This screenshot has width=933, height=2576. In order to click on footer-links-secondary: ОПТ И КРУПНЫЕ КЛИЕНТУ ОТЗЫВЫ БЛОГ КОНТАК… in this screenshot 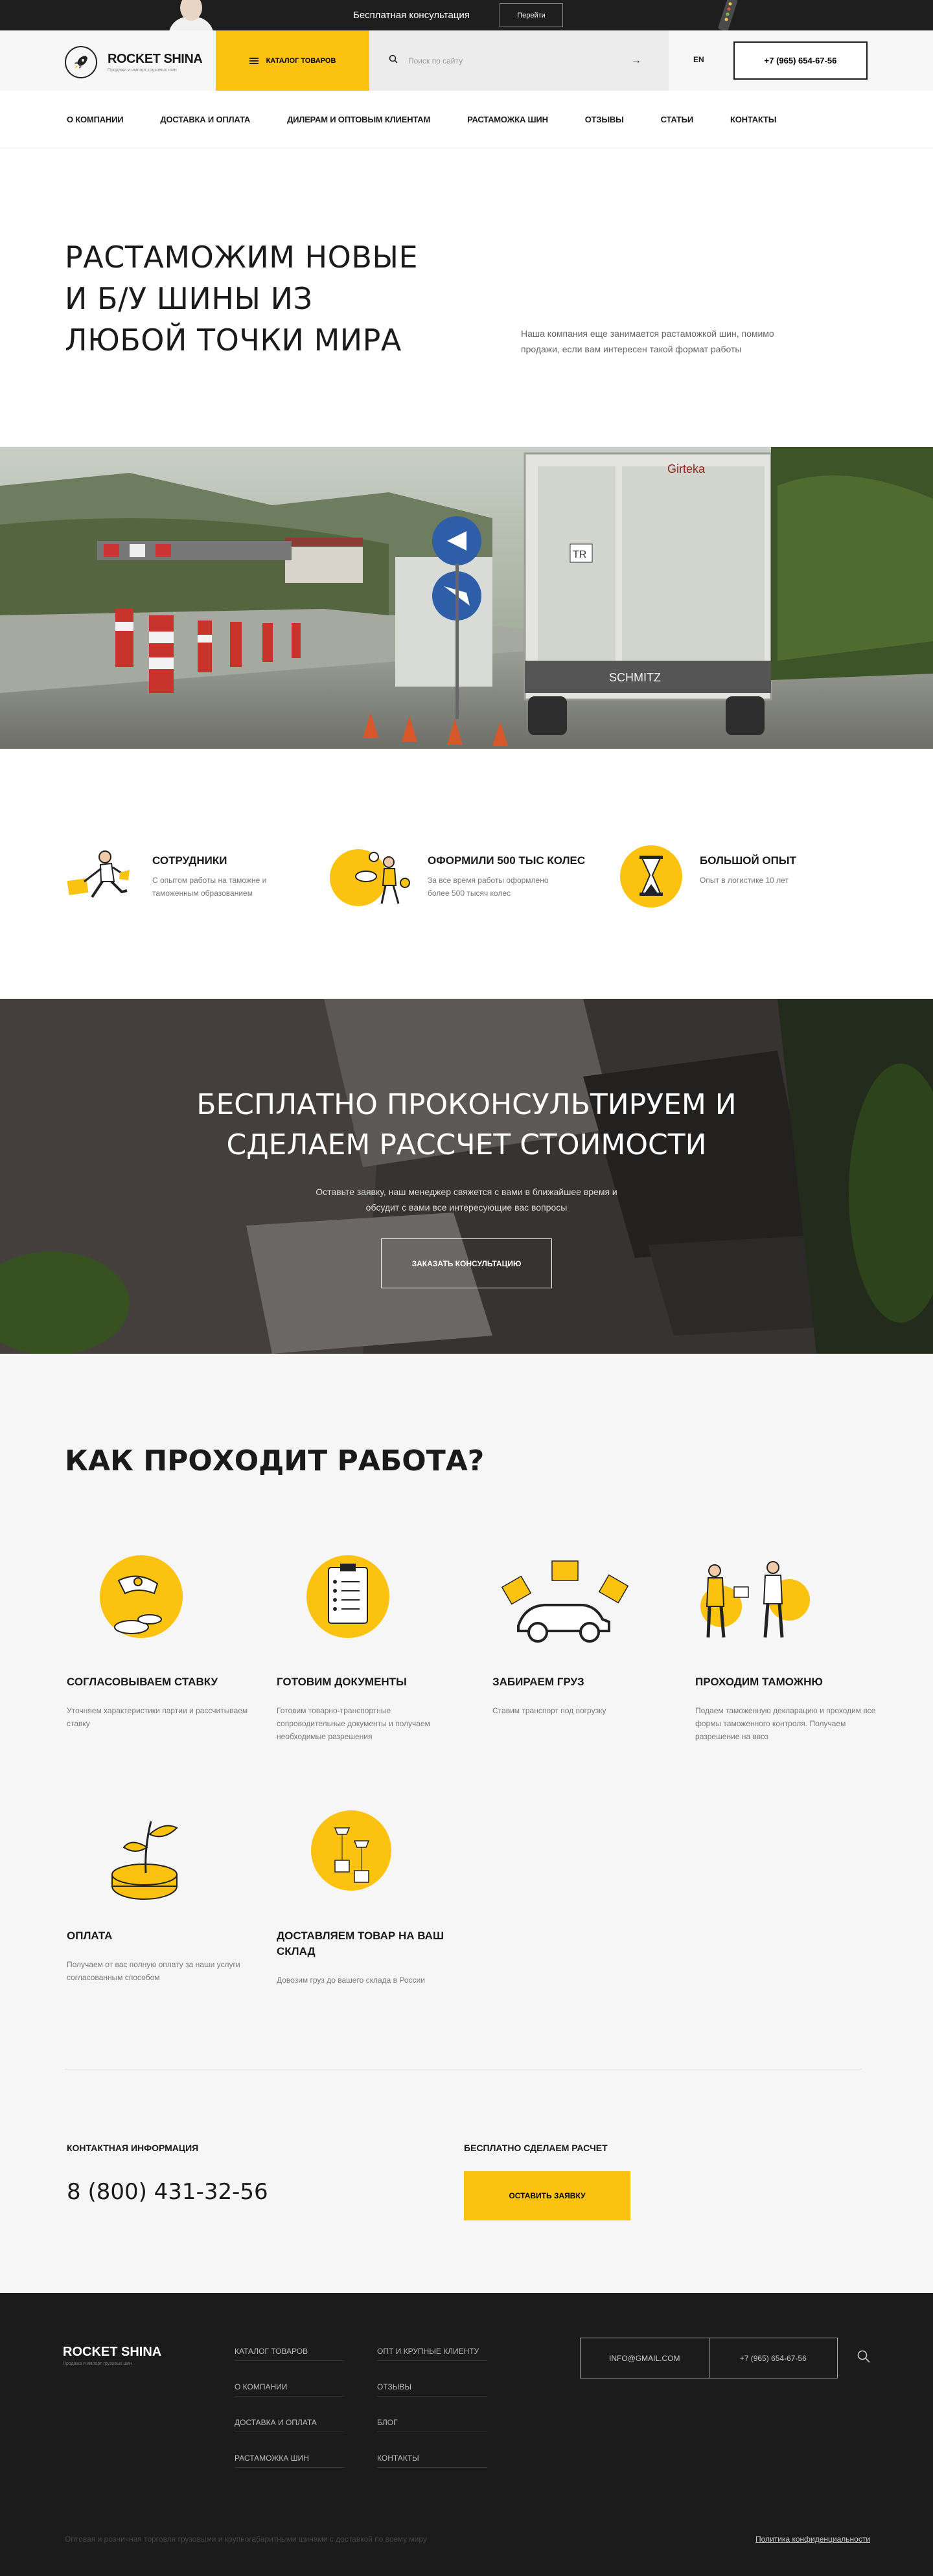, I will do `click(432, 2416)`.